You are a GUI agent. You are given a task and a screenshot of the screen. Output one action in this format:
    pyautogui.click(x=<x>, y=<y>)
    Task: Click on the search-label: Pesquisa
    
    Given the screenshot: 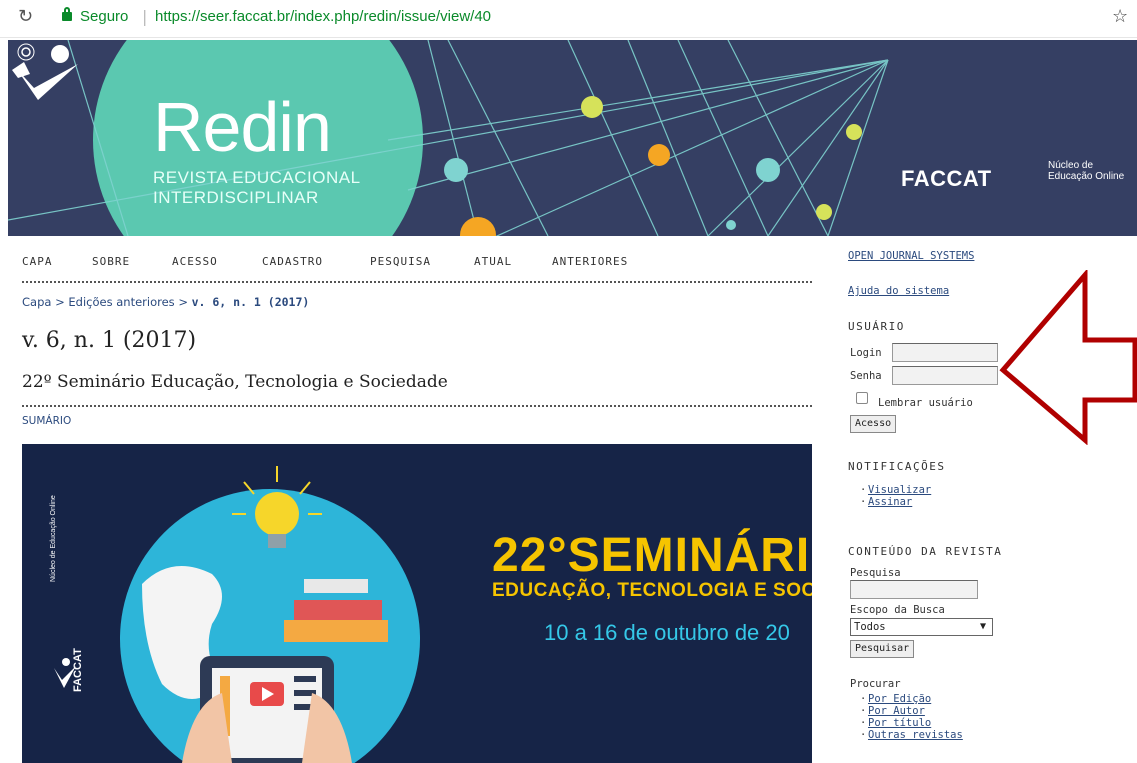 What is the action you would take?
    pyautogui.click(x=875, y=573)
    